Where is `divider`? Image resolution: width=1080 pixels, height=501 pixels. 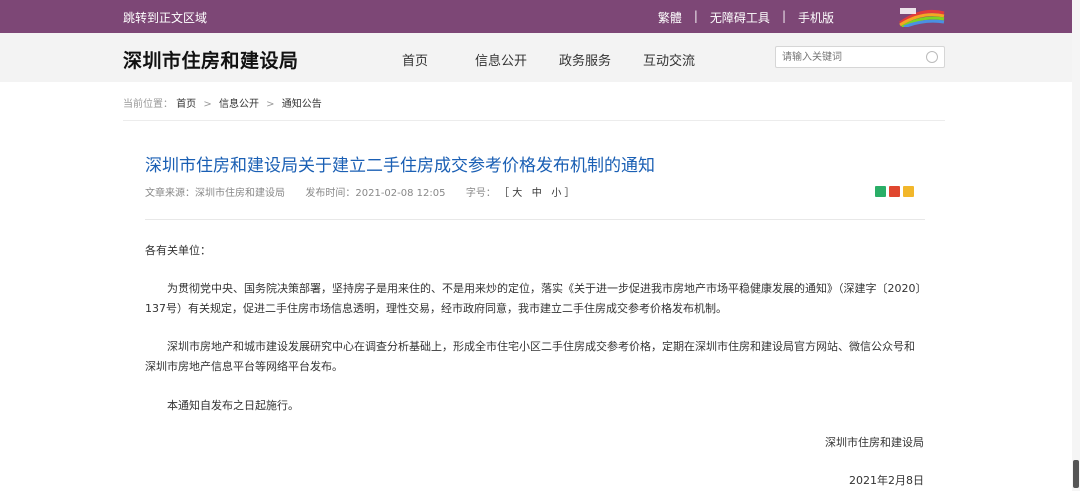 divider is located at coordinates (535, 219).